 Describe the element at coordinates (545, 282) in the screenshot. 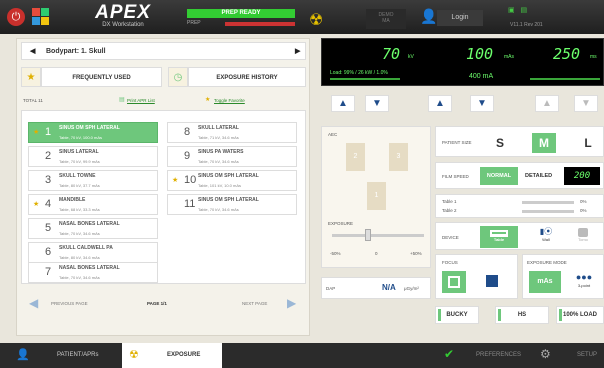

I see `mas-mode-button: mAs` at that location.